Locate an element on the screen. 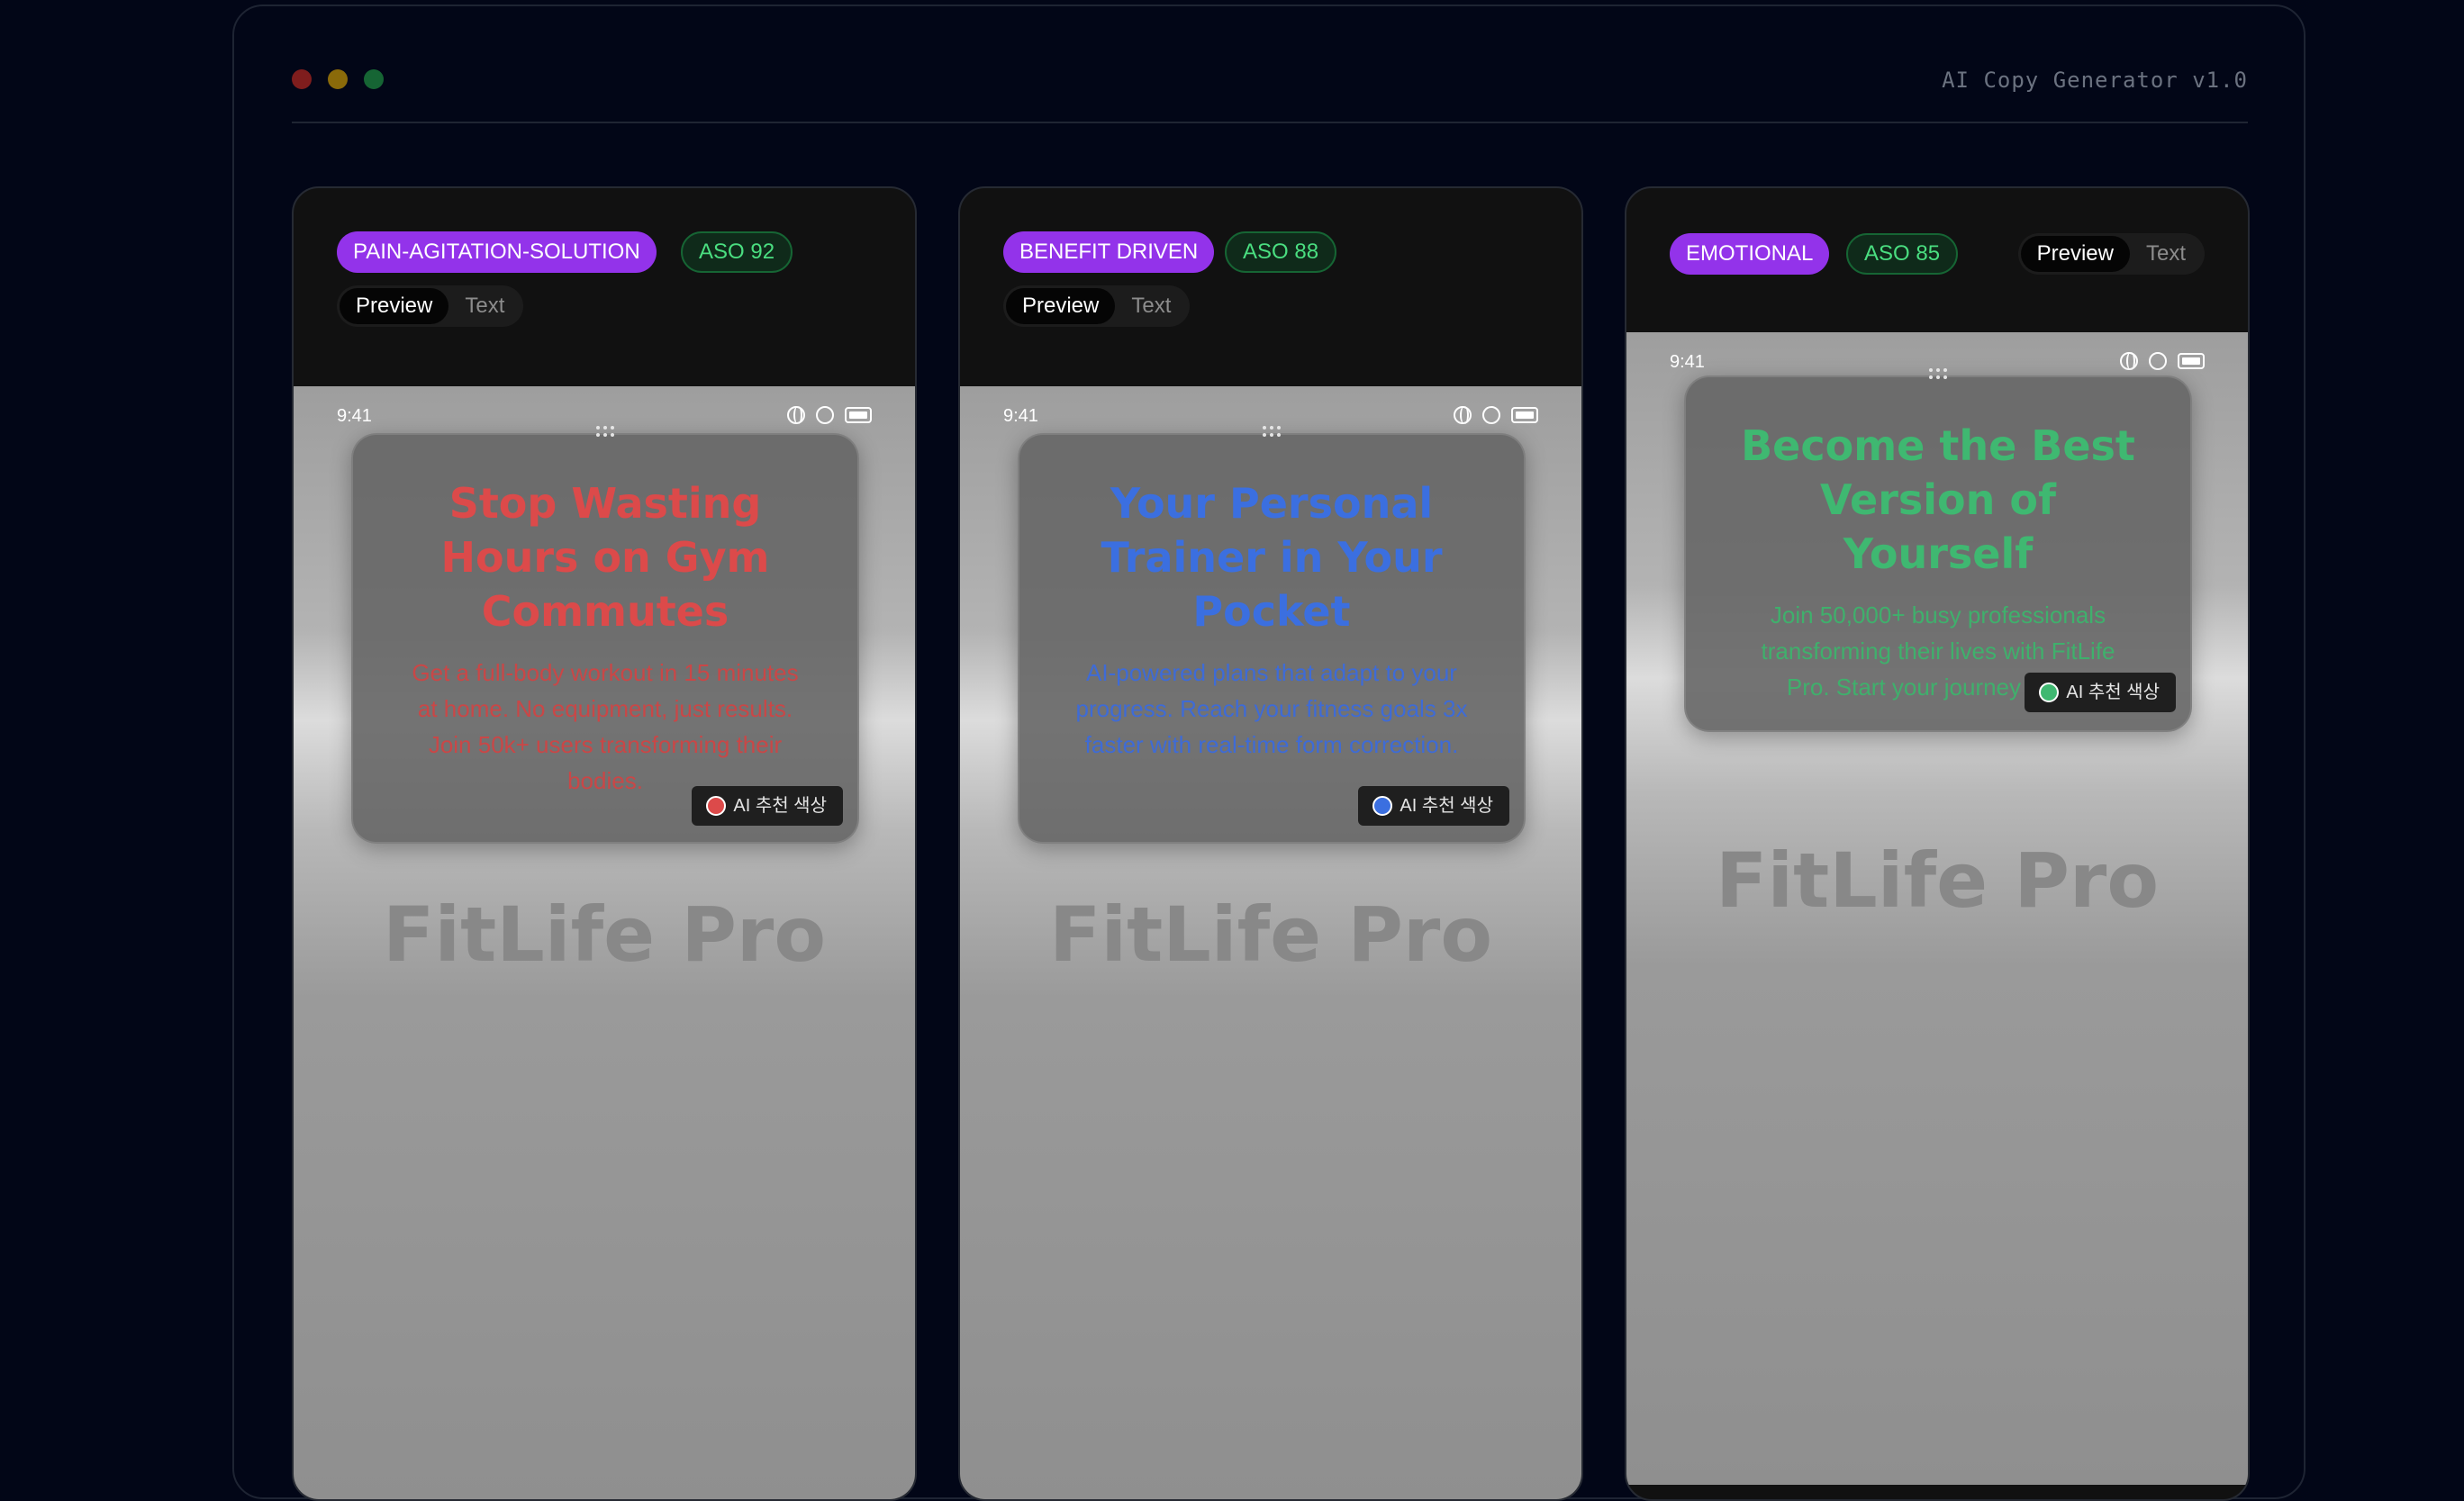  headline-text: Stop Wasting Hours on Gym Commutes is located at coordinates (605, 557).